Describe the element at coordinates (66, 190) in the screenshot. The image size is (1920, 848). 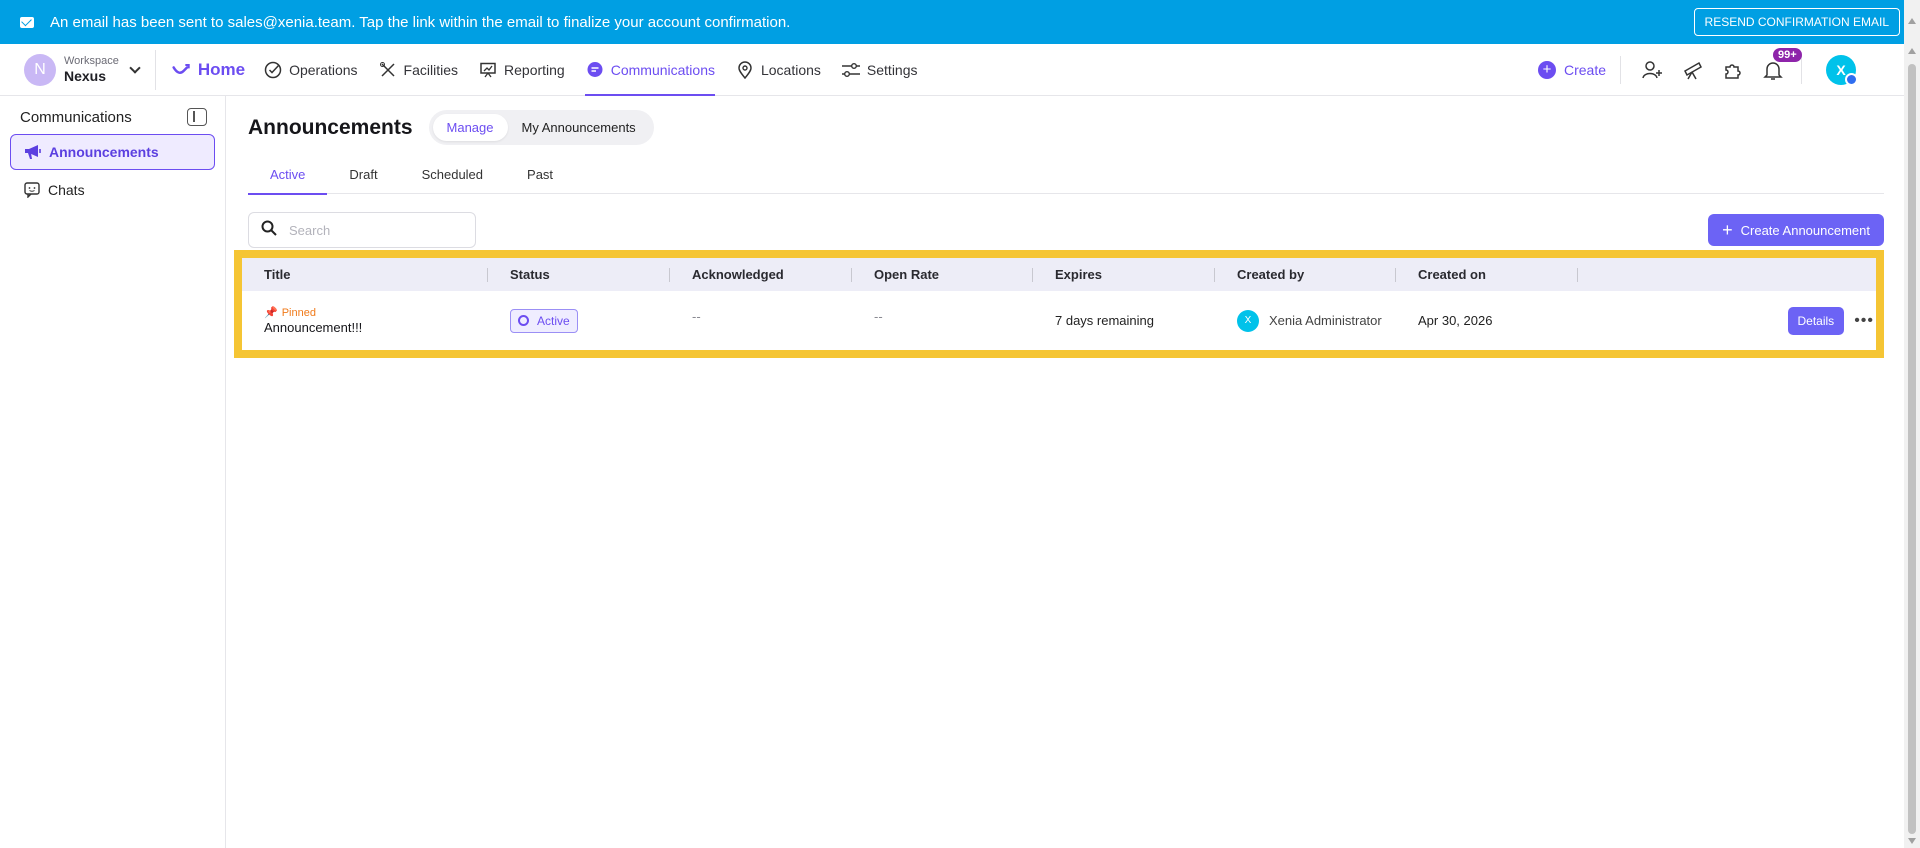
I see `sidebar-item-label: Chats` at that location.